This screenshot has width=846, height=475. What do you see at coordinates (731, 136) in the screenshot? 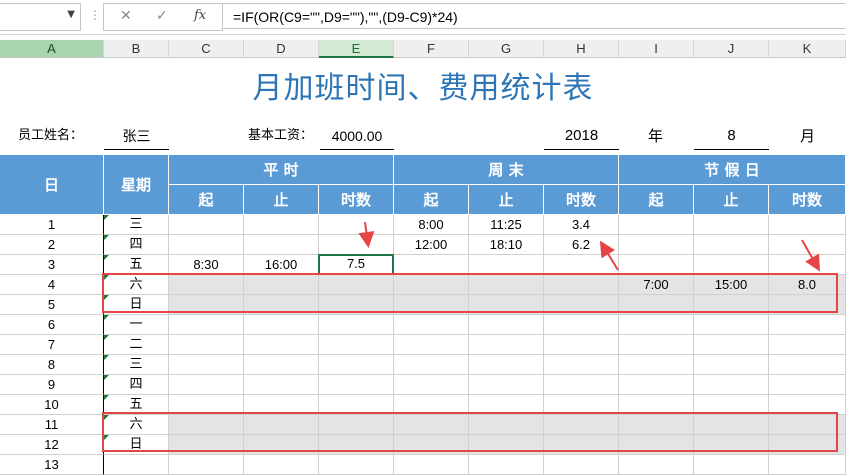
I see `month-value: 8` at bounding box center [731, 136].